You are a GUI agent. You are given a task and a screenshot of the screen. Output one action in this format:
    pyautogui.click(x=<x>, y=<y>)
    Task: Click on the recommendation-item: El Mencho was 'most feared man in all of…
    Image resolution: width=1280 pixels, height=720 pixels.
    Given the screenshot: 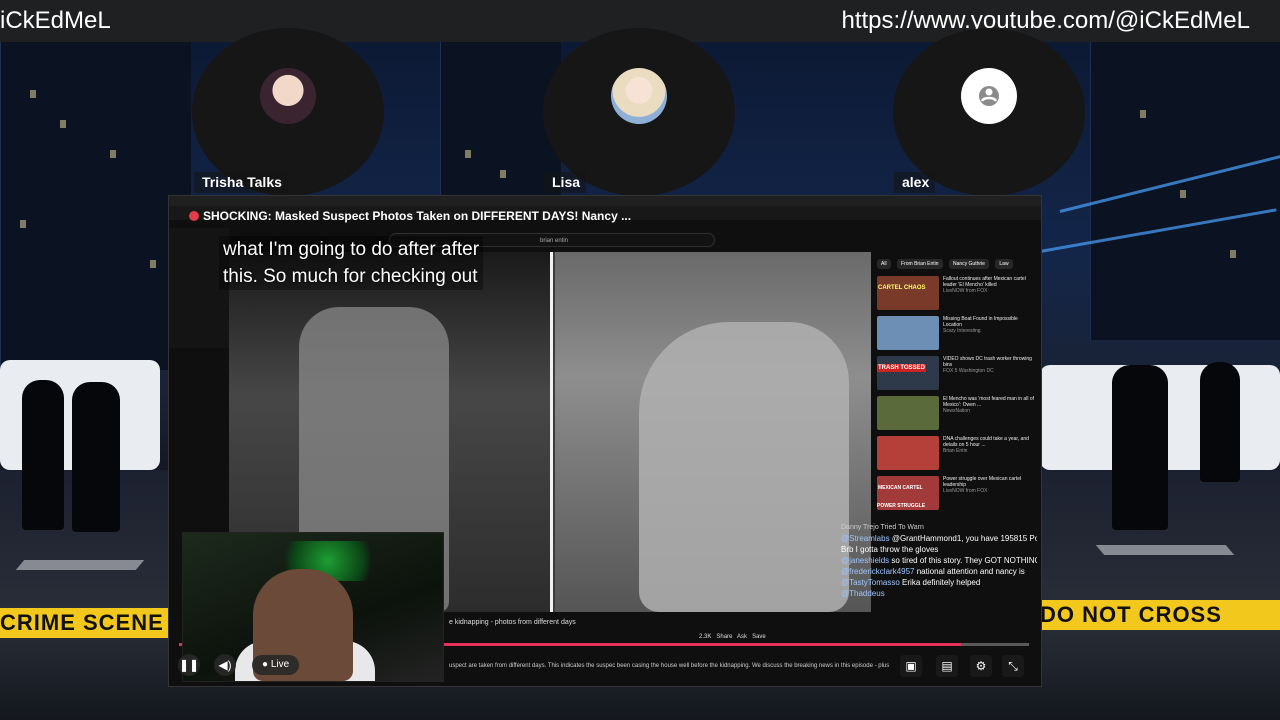 What is the action you would take?
    pyautogui.click(x=957, y=413)
    